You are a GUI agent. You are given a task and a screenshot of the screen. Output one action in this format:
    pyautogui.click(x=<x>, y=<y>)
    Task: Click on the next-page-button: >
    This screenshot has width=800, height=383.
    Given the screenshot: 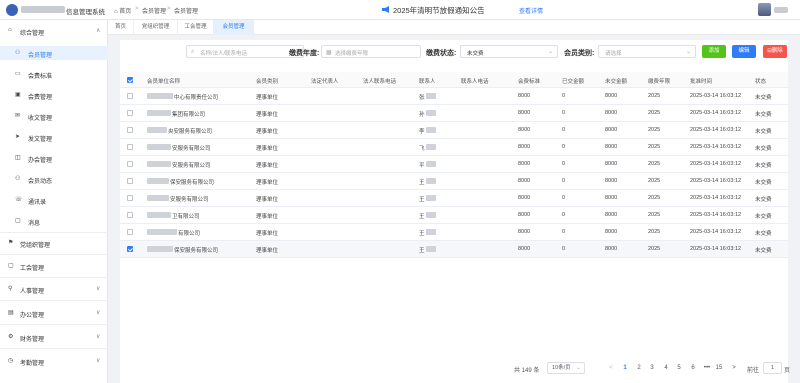 What is the action you would take?
    pyautogui.click(x=734, y=368)
    